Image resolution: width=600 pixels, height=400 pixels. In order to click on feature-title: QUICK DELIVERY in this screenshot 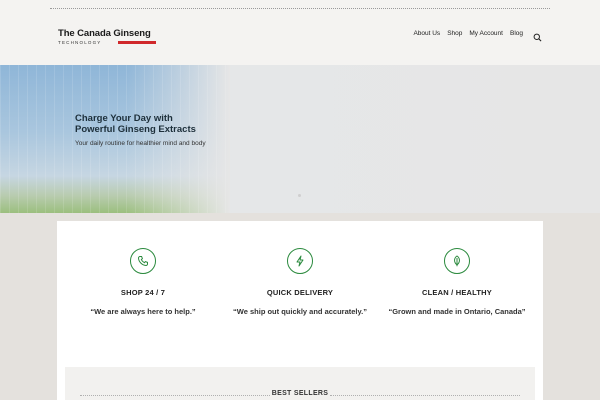, I will do `click(300, 292)`.